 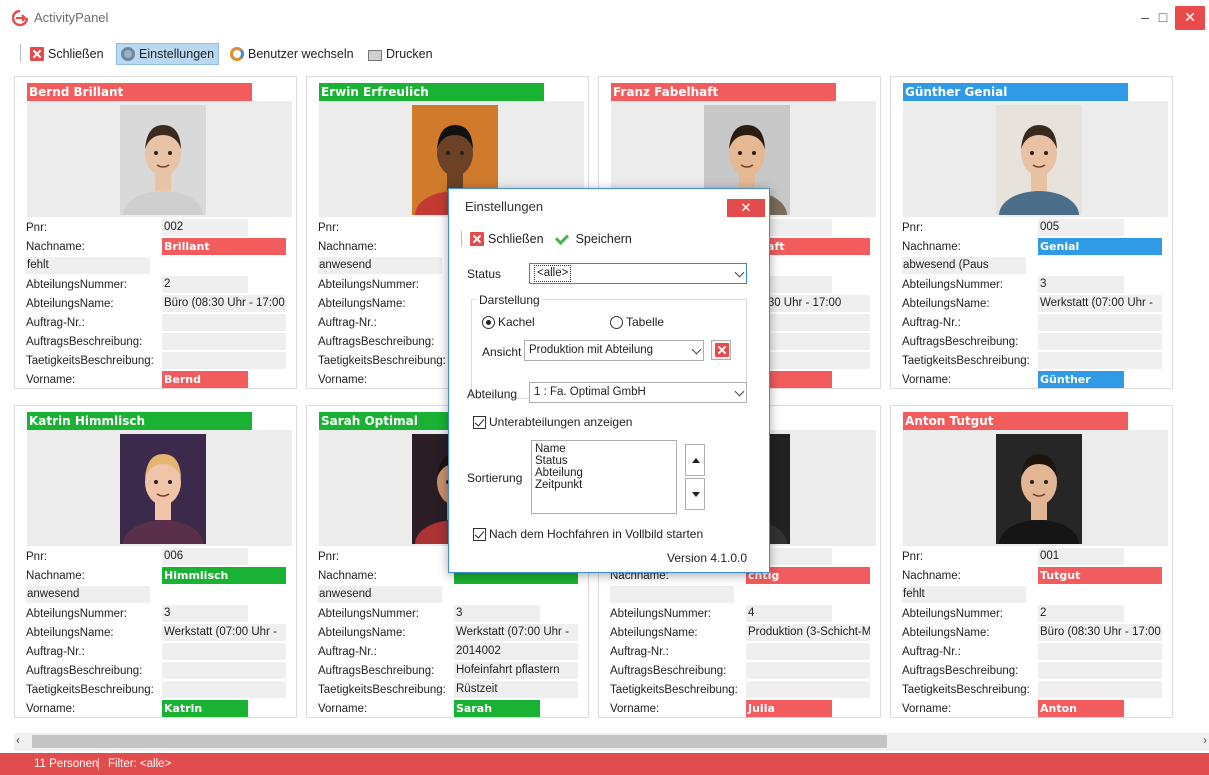 What do you see at coordinates (745, 690) in the screenshot?
I see `field-row: TaetigkeitsBeschreibung:` at bounding box center [745, 690].